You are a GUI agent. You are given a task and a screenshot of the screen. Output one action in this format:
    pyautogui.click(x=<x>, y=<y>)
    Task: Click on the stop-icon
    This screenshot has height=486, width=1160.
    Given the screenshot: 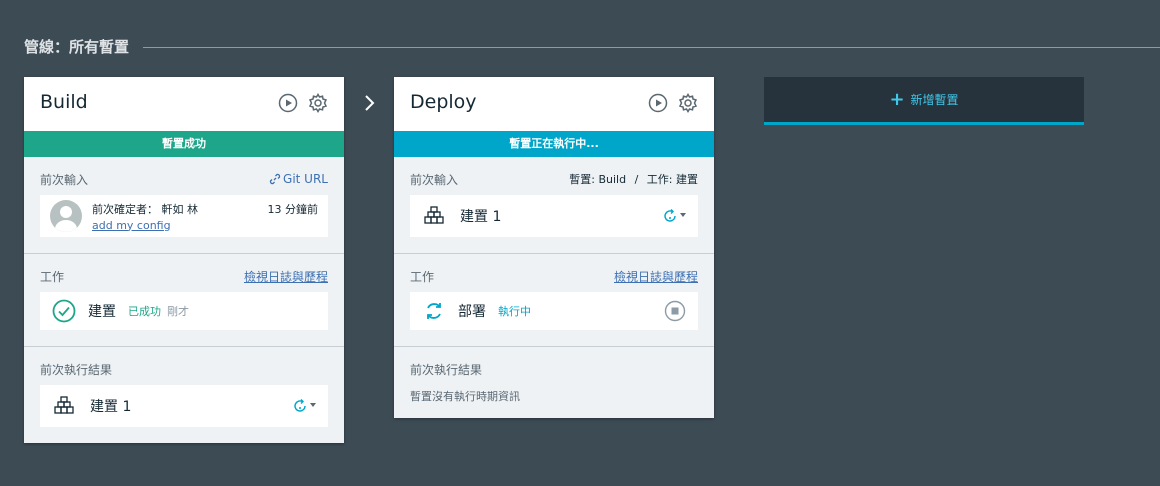 What is the action you would take?
    pyautogui.click(x=675, y=311)
    